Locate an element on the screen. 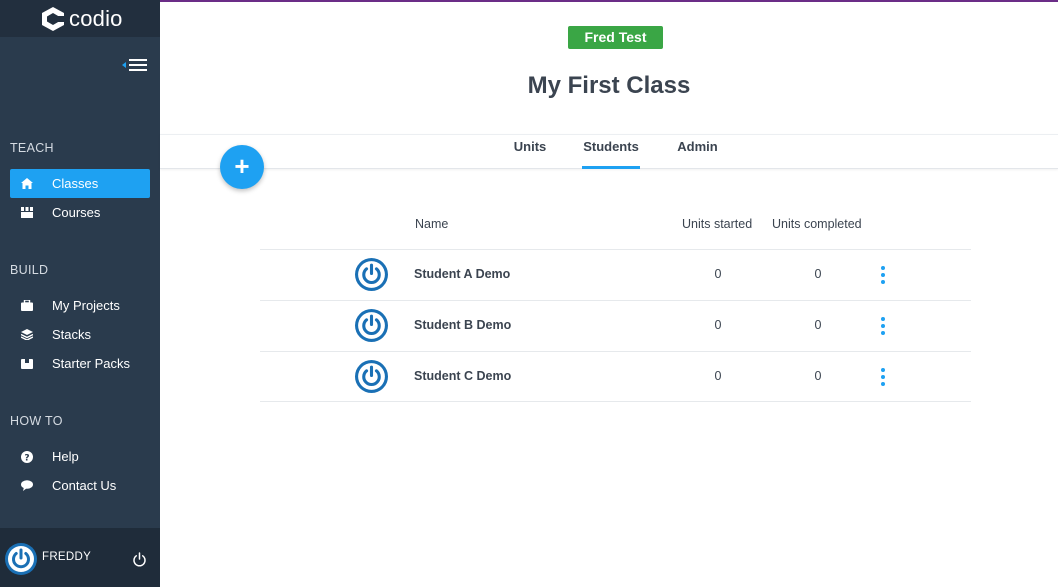  box-icon is located at coordinates (27, 364).